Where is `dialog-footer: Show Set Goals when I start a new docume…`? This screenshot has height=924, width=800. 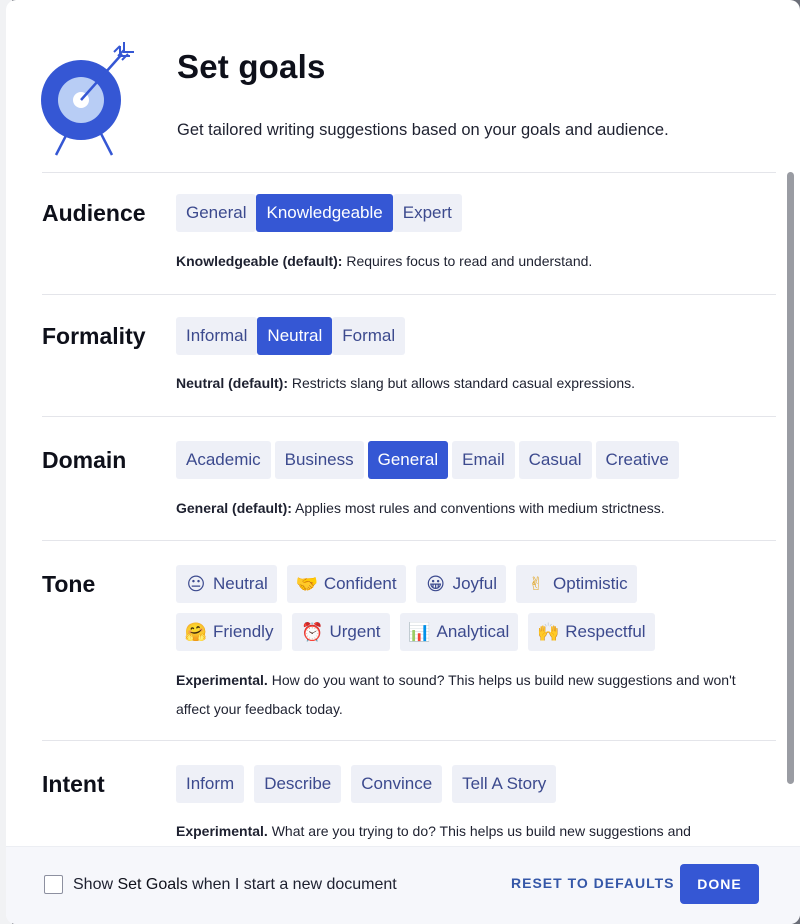
dialog-footer: Show Set Goals when I start a new docume… is located at coordinates (403, 885).